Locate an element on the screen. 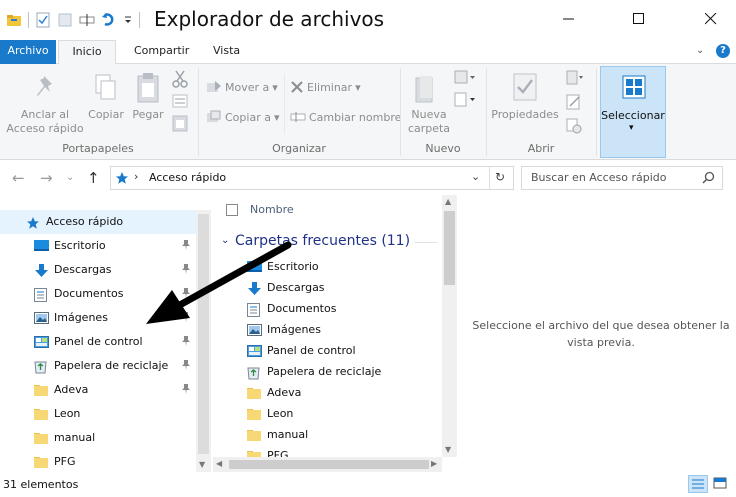 This screenshot has height=497, width=736. large-icons-view-button is located at coordinates (721, 484).